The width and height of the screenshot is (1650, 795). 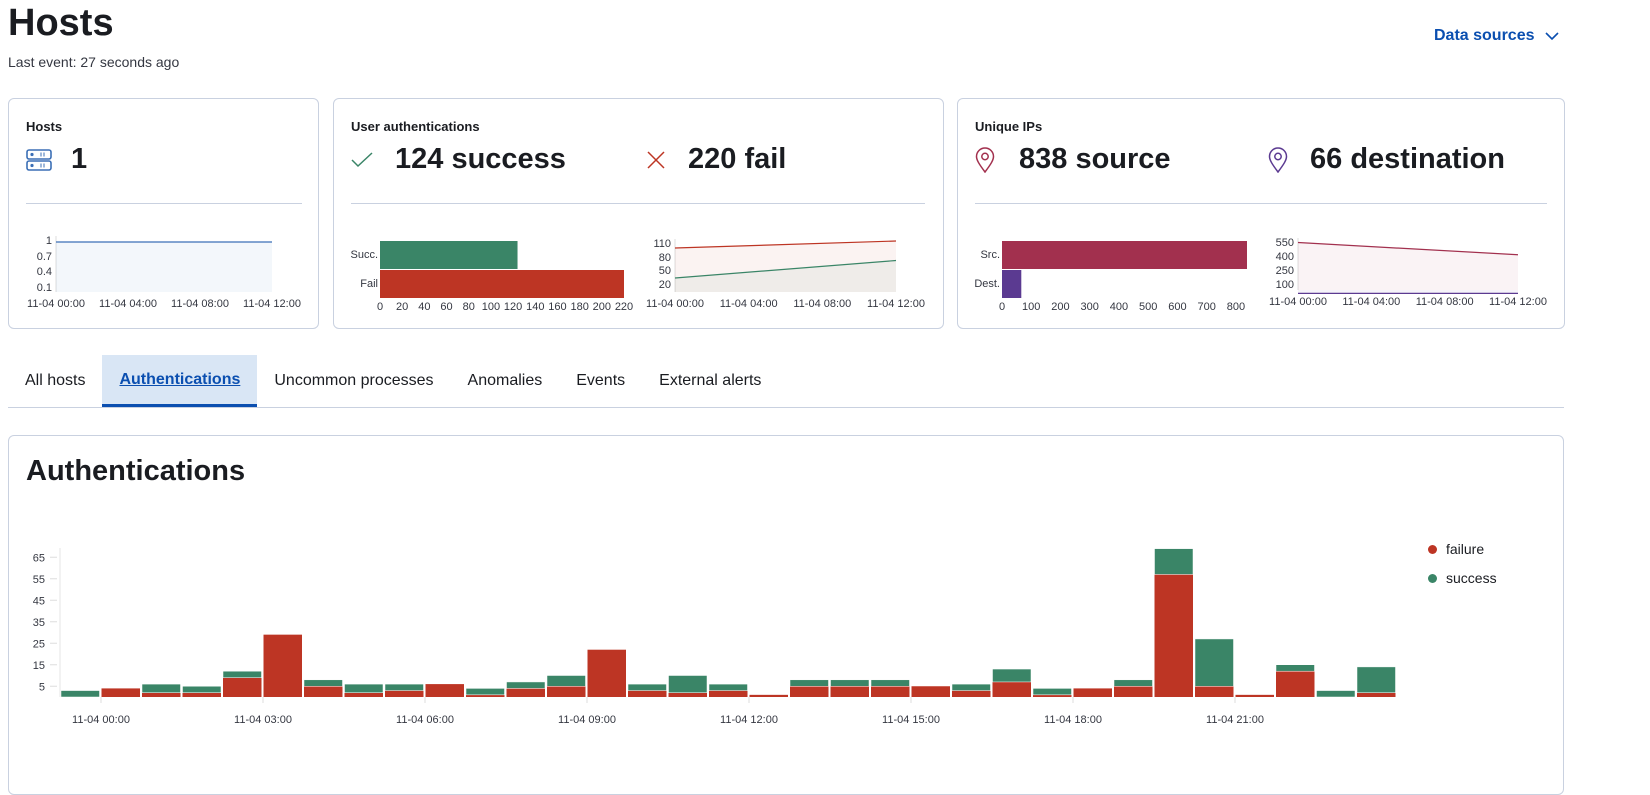 What do you see at coordinates (55, 381) in the screenshot?
I see `tab-all-hosts: All hosts` at bounding box center [55, 381].